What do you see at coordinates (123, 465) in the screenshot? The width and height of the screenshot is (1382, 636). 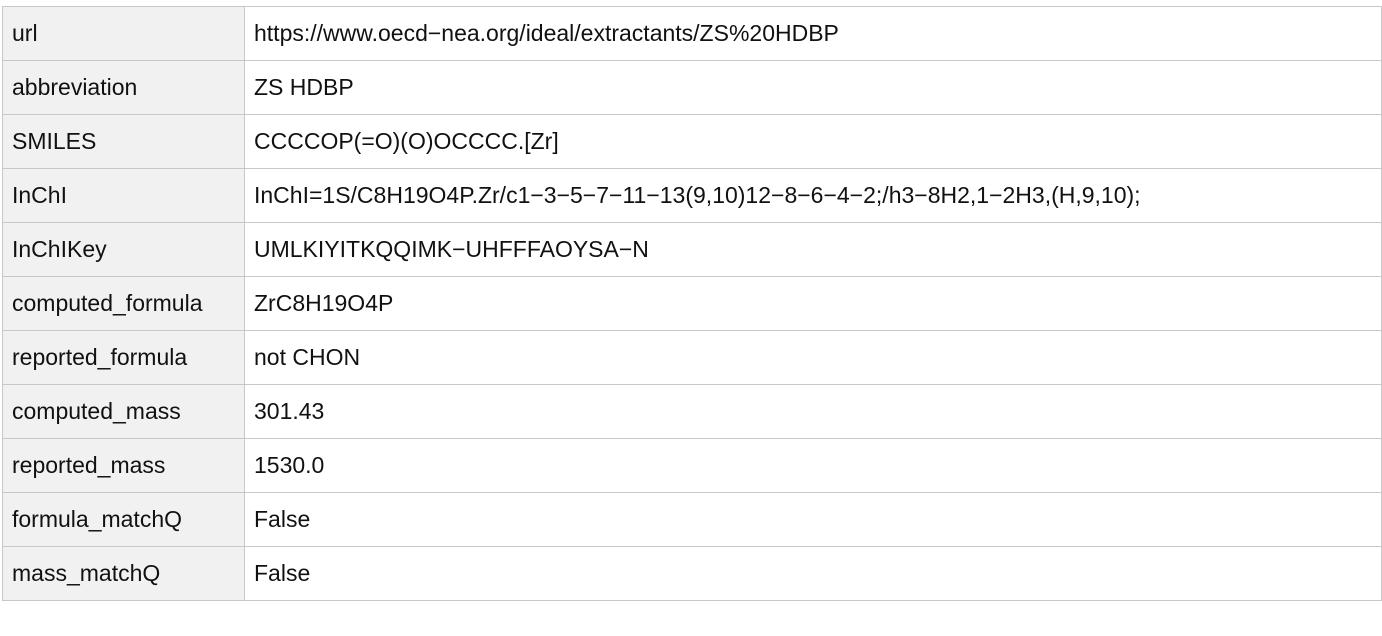 I see `property-key: reported_mass` at bounding box center [123, 465].